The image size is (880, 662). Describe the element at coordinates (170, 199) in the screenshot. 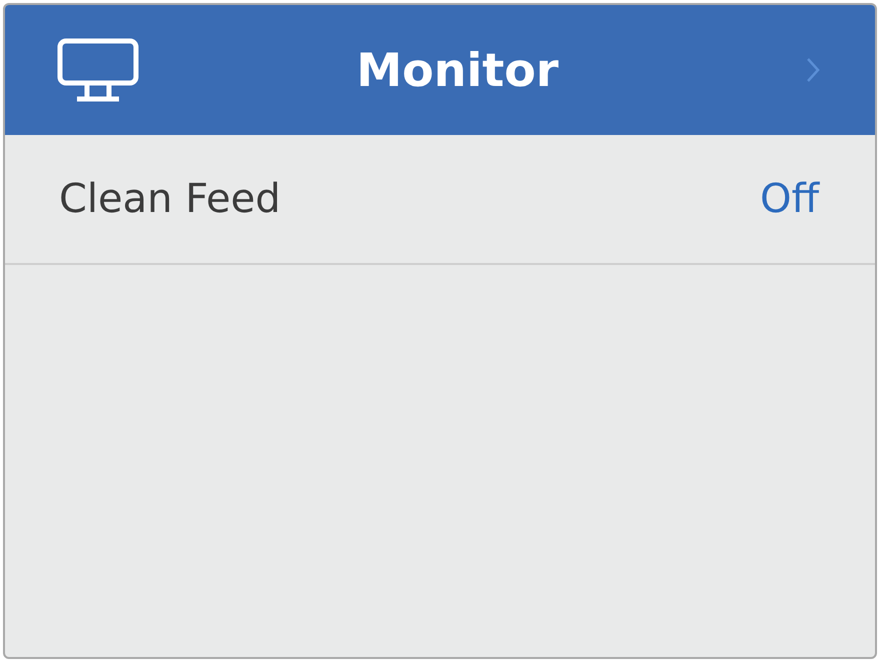

I see `setting-label: Clean Feed` at that location.